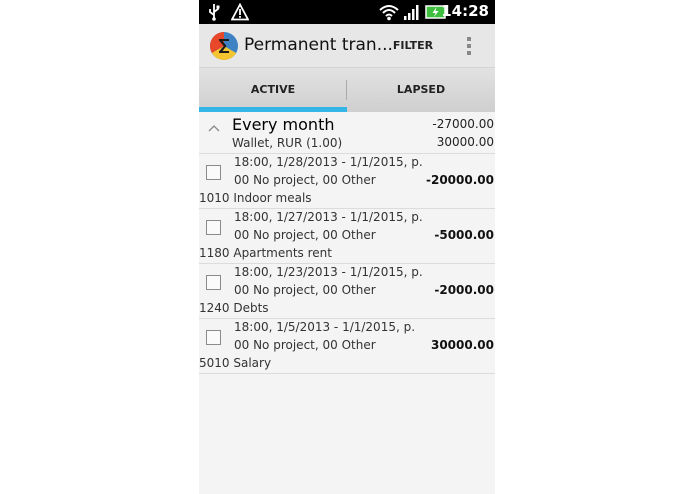 This screenshot has width=695, height=494. Describe the element at coordinates (273, 90) in the screenshot. I see `tab-active: ACTIVE` at that location.